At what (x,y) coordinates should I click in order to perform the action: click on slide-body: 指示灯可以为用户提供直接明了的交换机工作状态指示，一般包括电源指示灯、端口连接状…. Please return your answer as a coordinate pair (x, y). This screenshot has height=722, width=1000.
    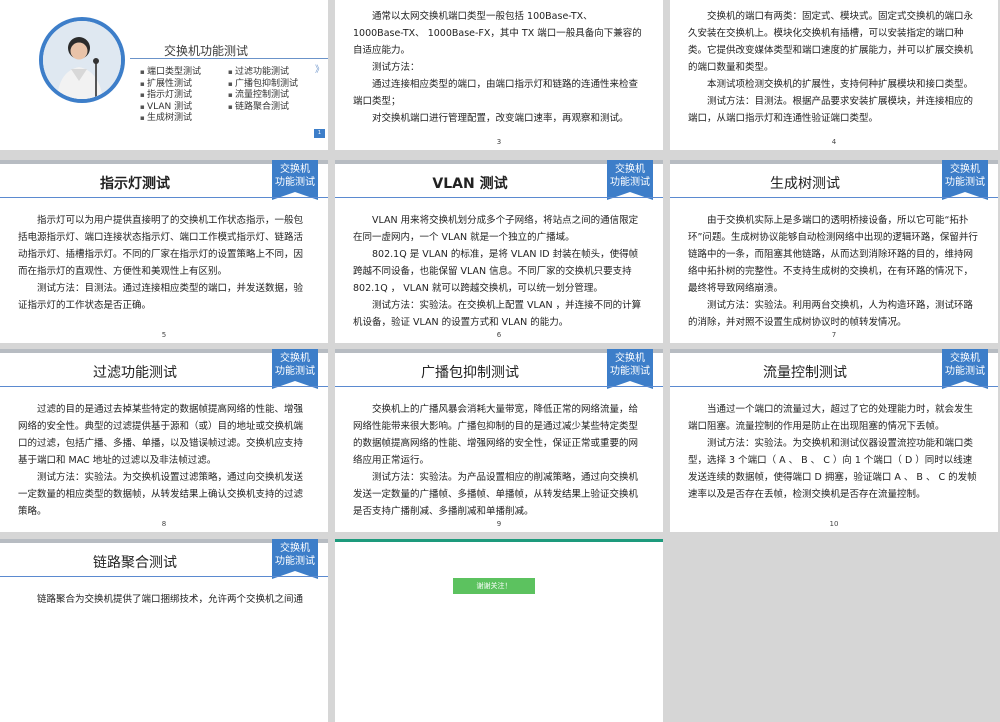
    Looking at the image, I should click on (163, 263).